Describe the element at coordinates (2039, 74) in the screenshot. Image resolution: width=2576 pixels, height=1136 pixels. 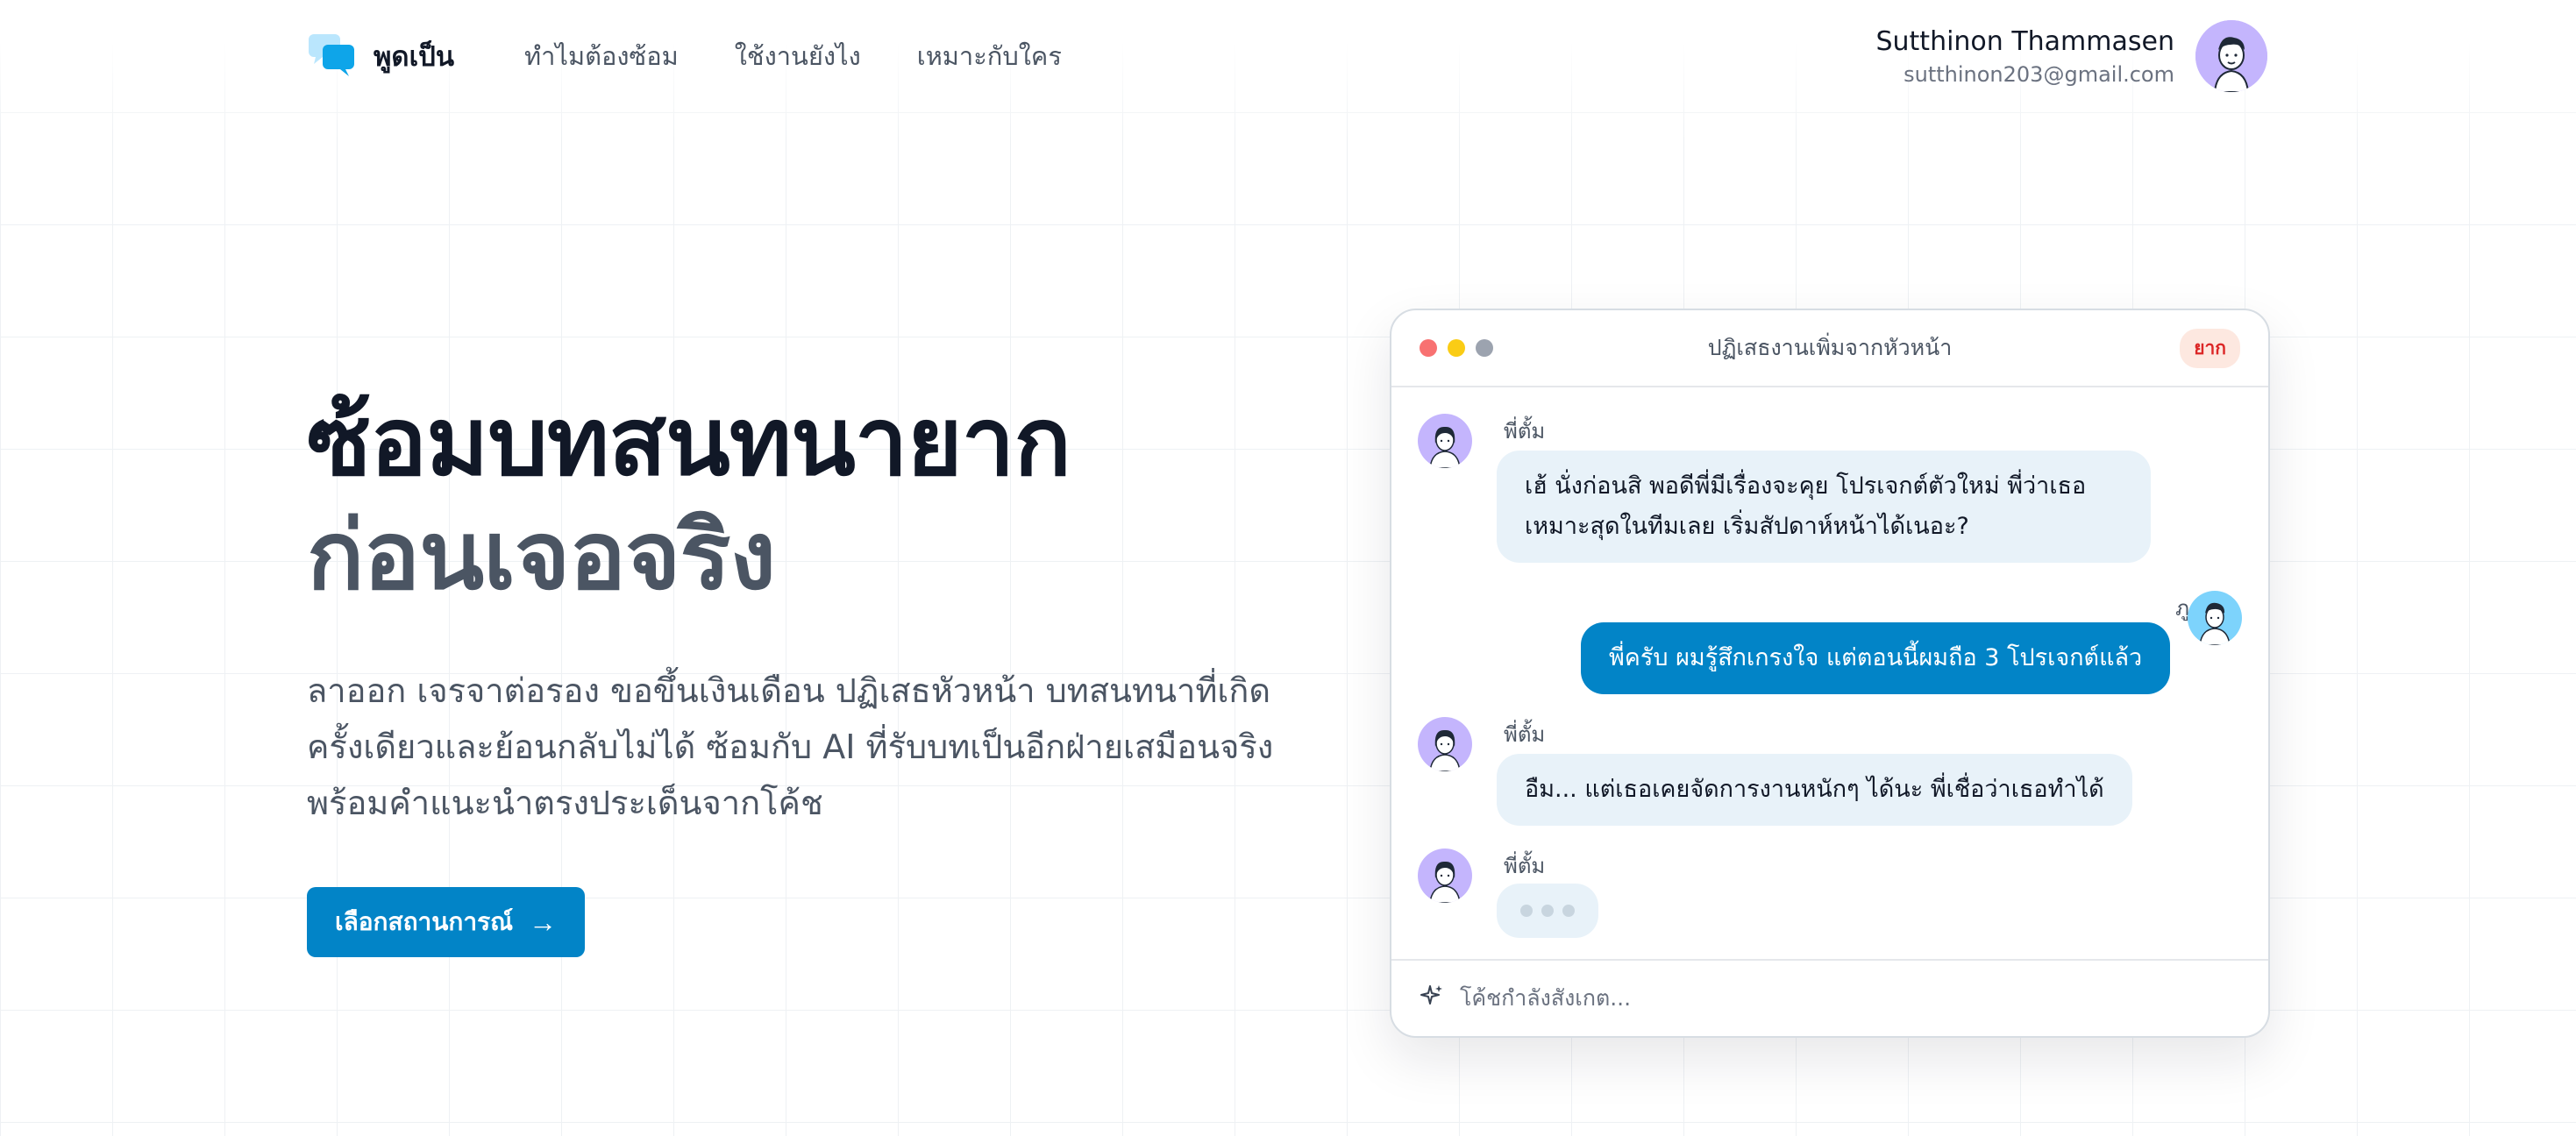
I see `user-email: sutthinon203@gmail.com` at that location.